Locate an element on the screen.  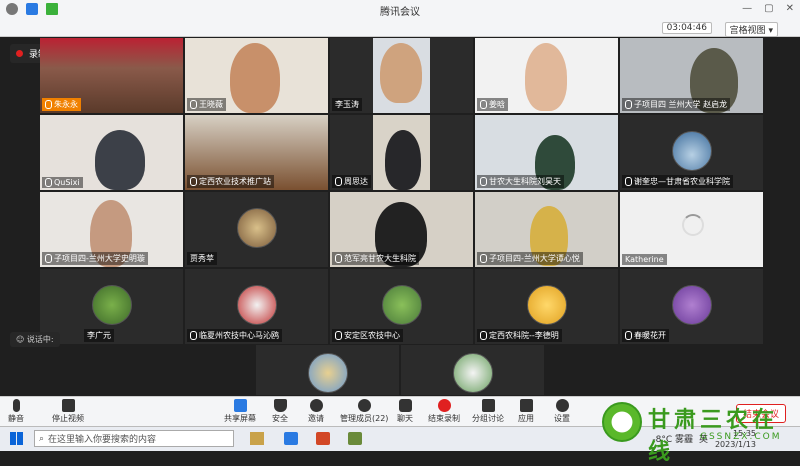
security-button: 安全 is located at coordinates (280, 411).